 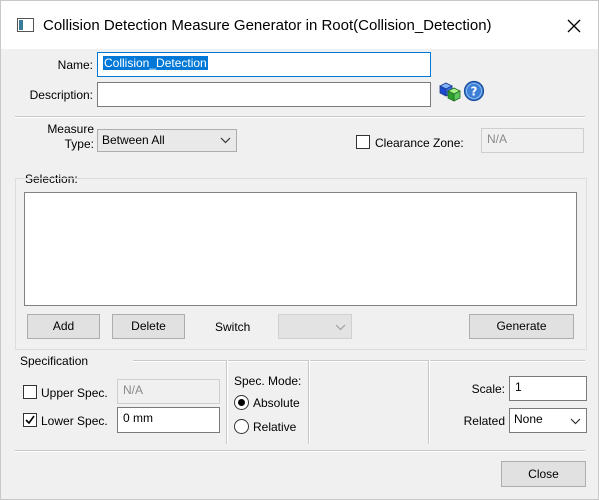 I want to click on window-app-icon, so click(x=25, y=25).